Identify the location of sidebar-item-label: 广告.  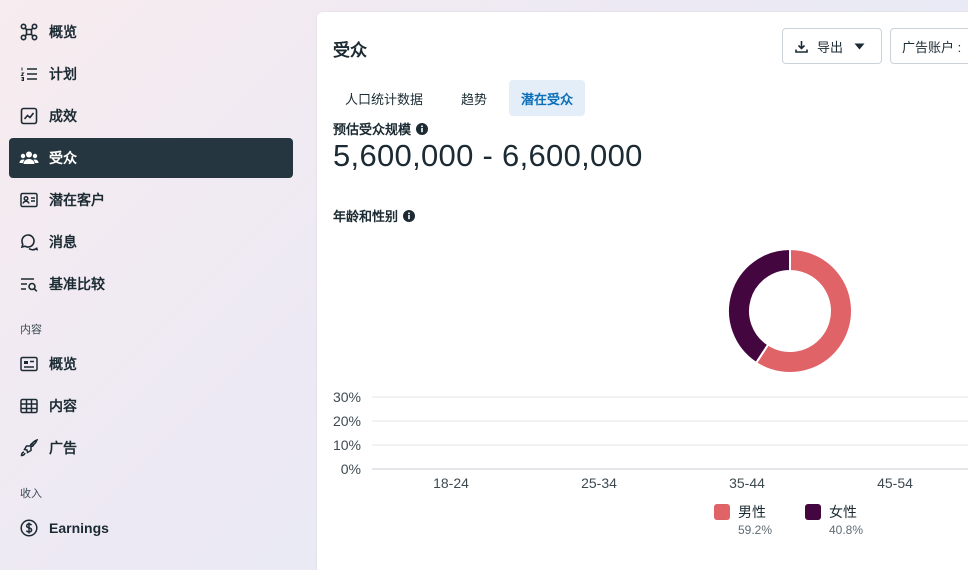
(63, 448).